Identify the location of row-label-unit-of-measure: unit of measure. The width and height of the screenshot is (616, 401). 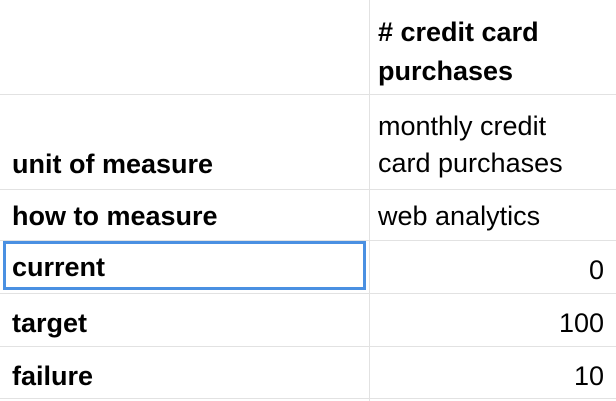
(187, 164).